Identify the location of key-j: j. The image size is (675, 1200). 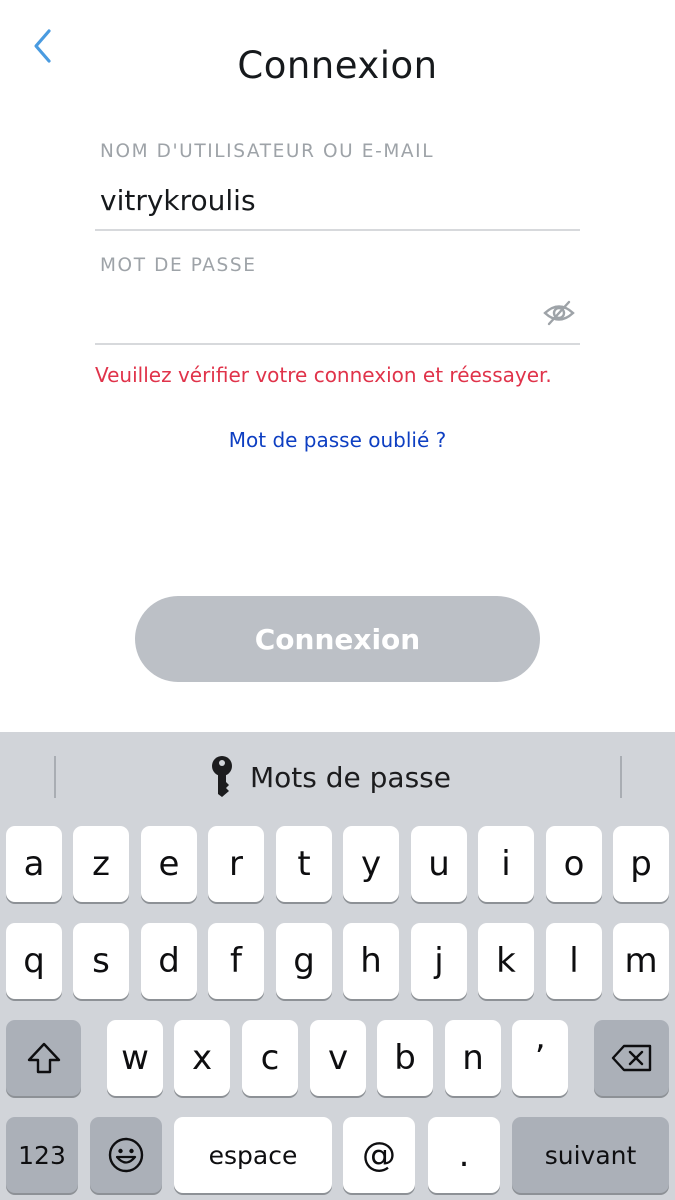
(439, 961).